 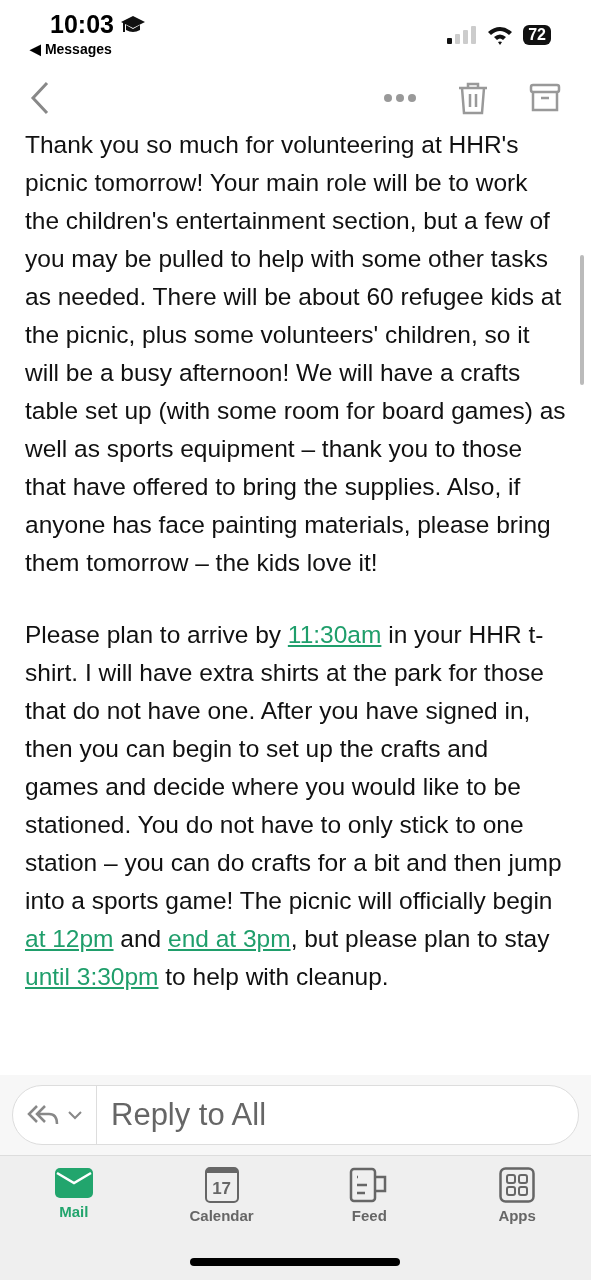 I want to click on back-chevron-icon, so click(x=40, y=98).